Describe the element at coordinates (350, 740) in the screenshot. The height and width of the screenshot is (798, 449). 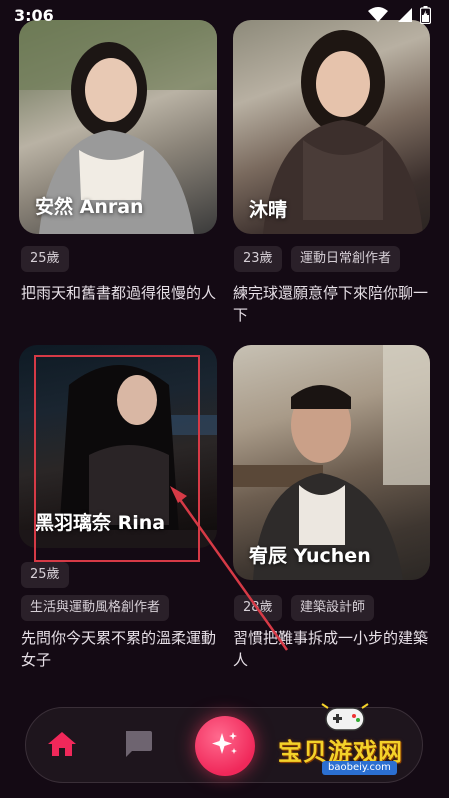
I see `watermark: 宝贝游戏网 baobeiy.com` at that location.